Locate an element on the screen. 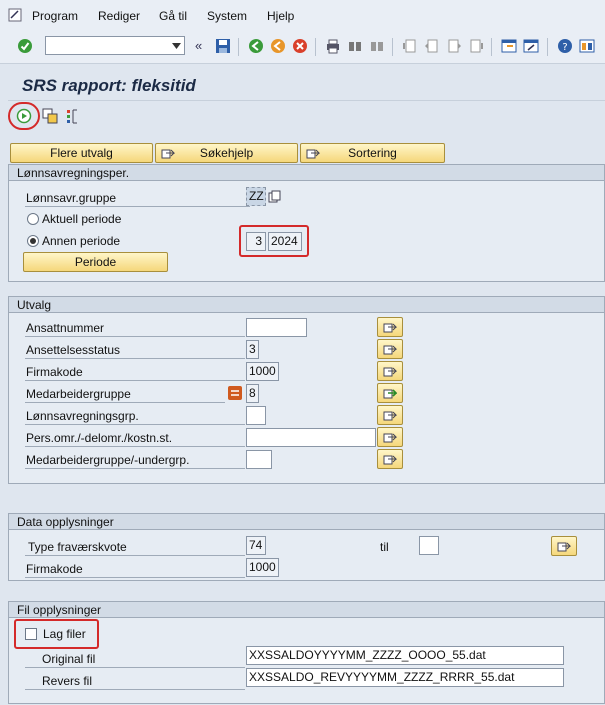  multiple-selection-active-icon is located at coordinates (390, 394).